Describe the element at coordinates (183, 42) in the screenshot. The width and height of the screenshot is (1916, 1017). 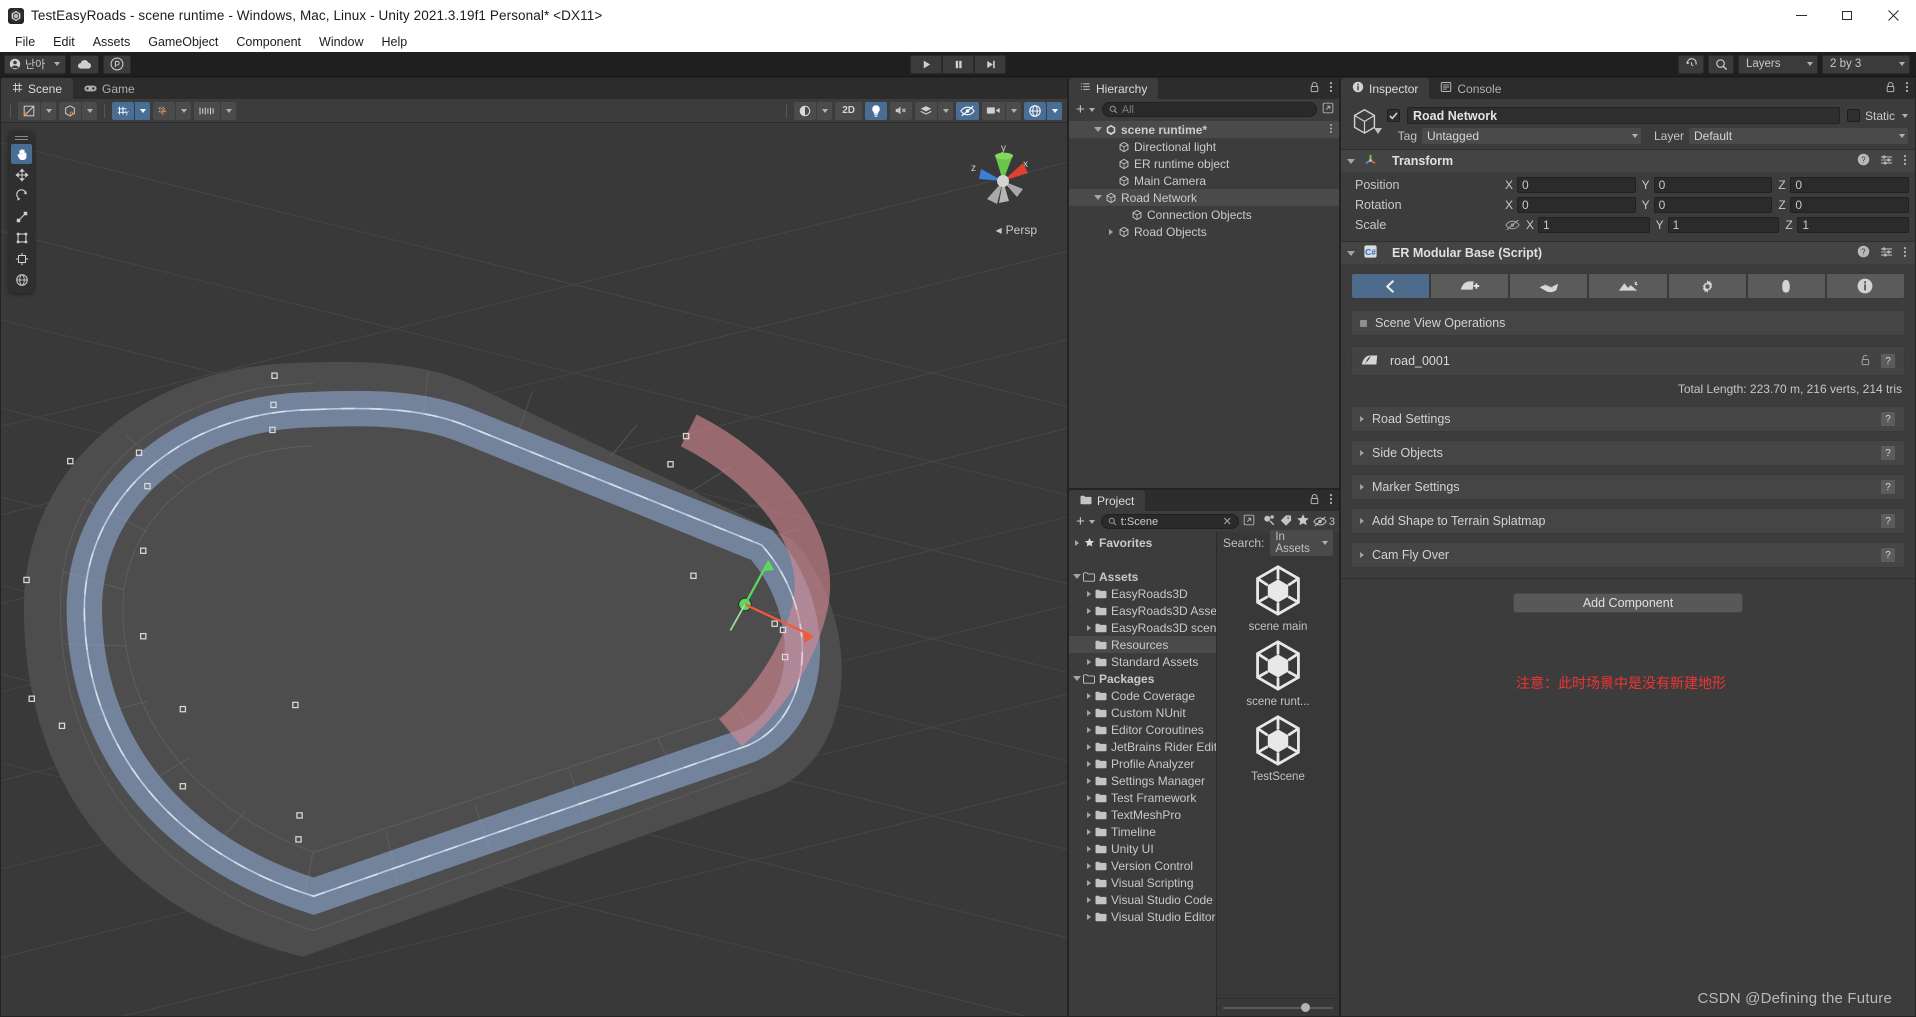
I see `menu-gameobject: GameObject` at that location.